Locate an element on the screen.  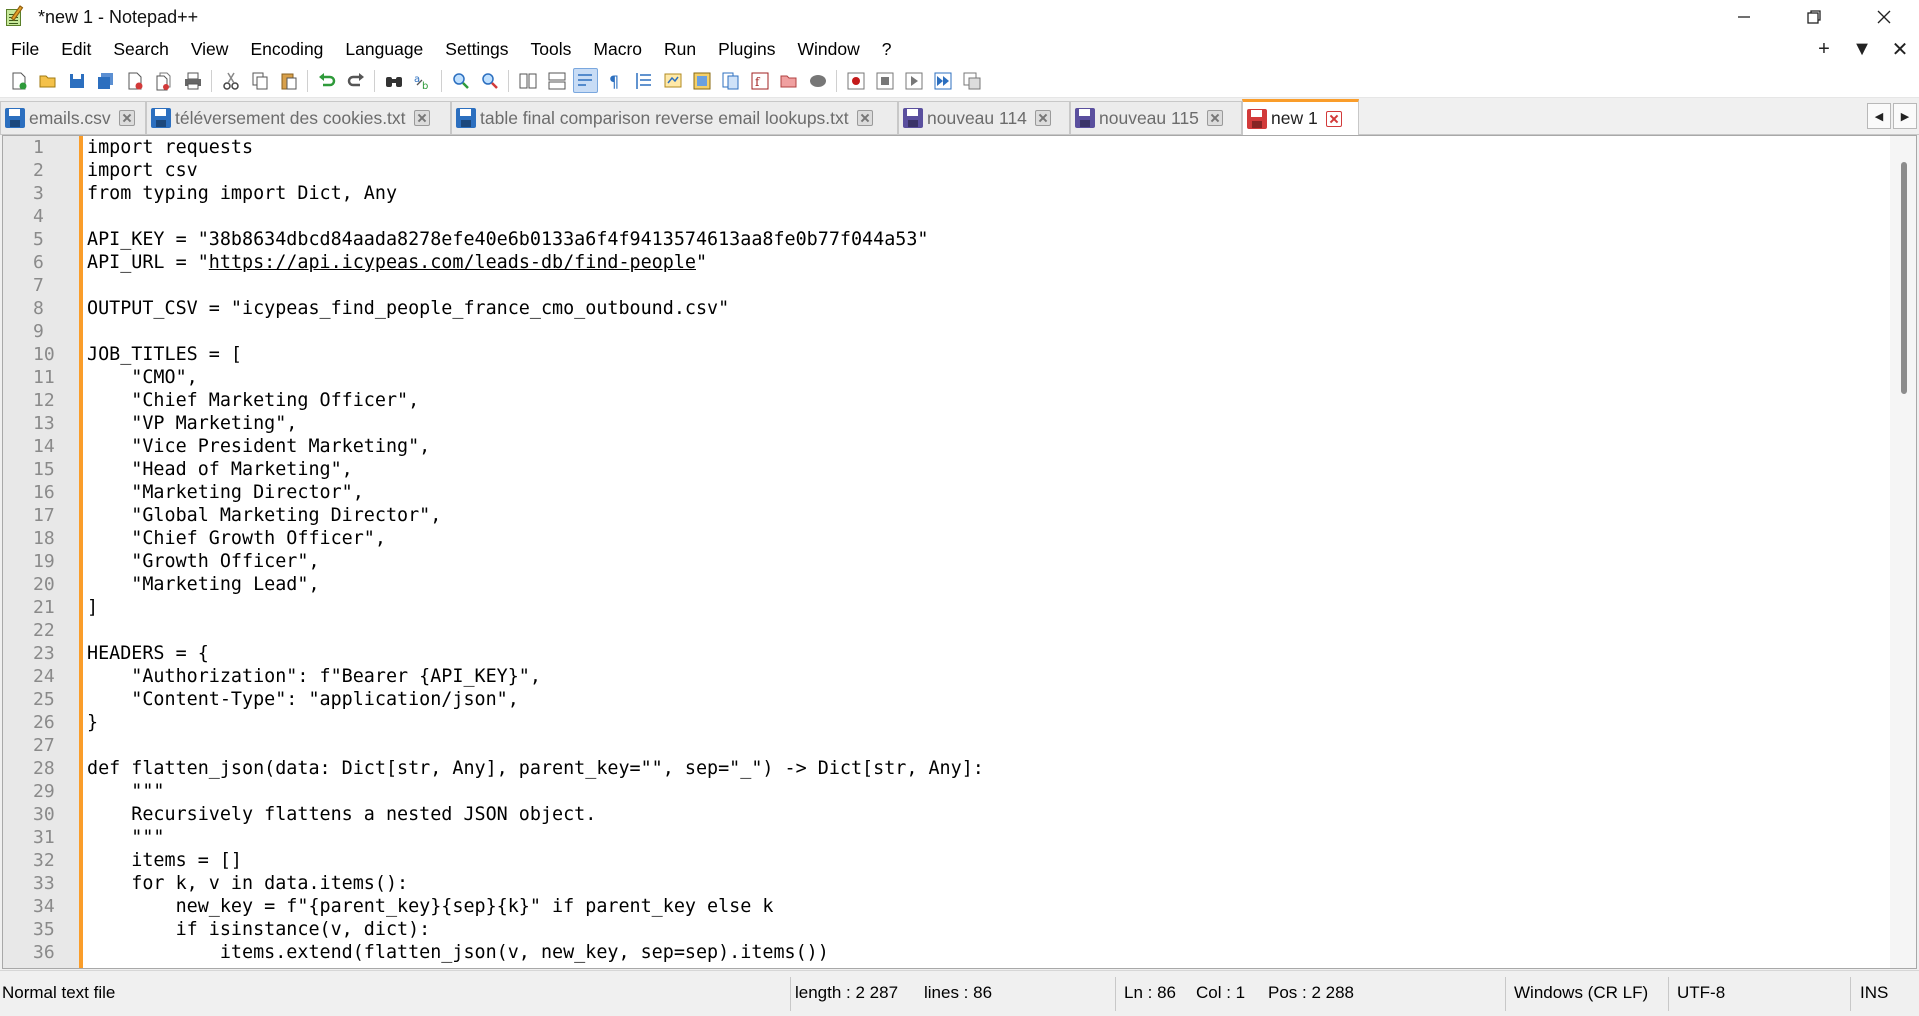
monitoring-button is located at coordinates (817, 80).